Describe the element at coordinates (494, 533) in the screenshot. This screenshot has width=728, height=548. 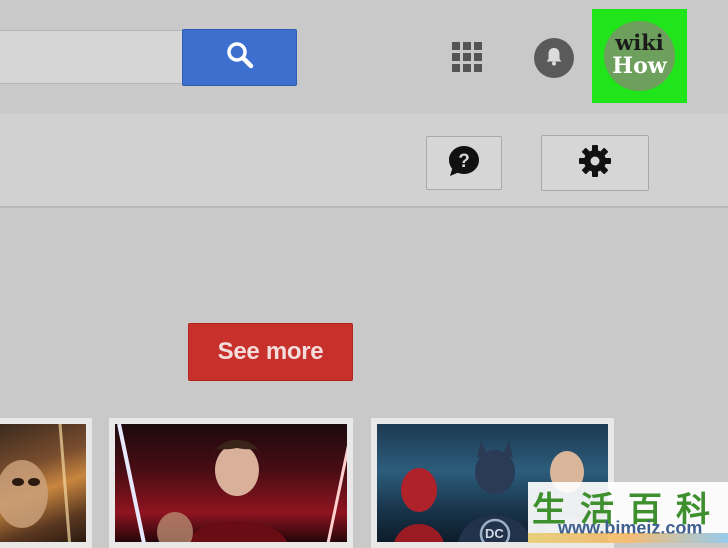
I see `dc-badge: DC` at that location.